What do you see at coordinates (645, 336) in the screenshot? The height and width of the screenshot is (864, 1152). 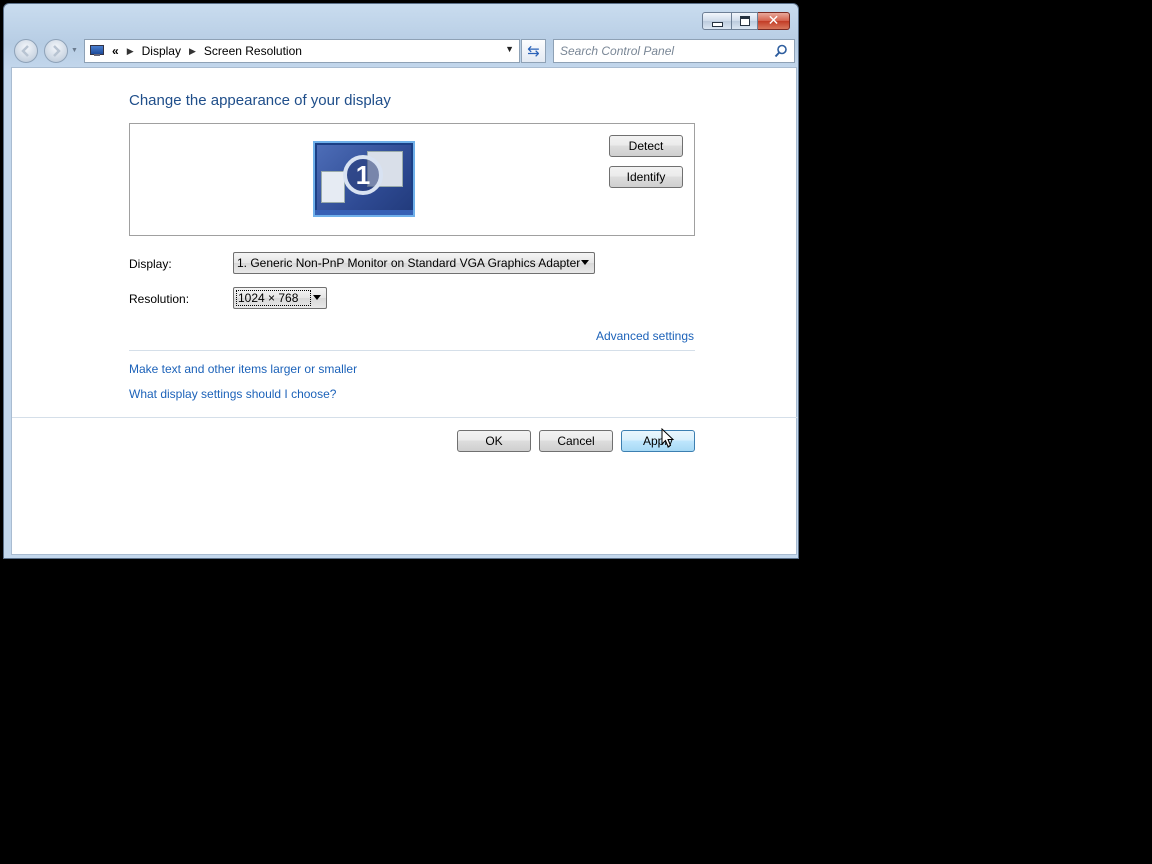 I see `advanced-settings-link: Advanced settings` at bounding box center [645, 336].